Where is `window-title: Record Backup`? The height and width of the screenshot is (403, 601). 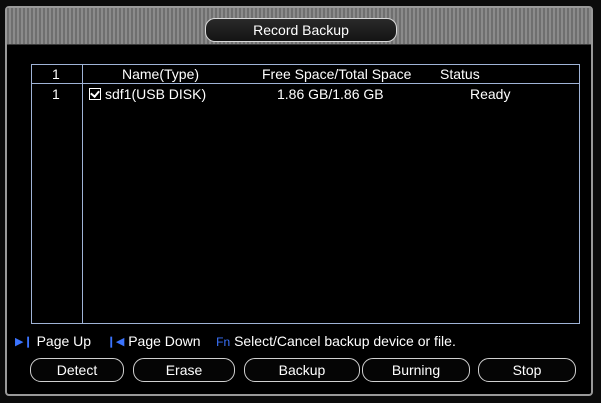
window-title: Record Backup is located at coordinates (301, 30).